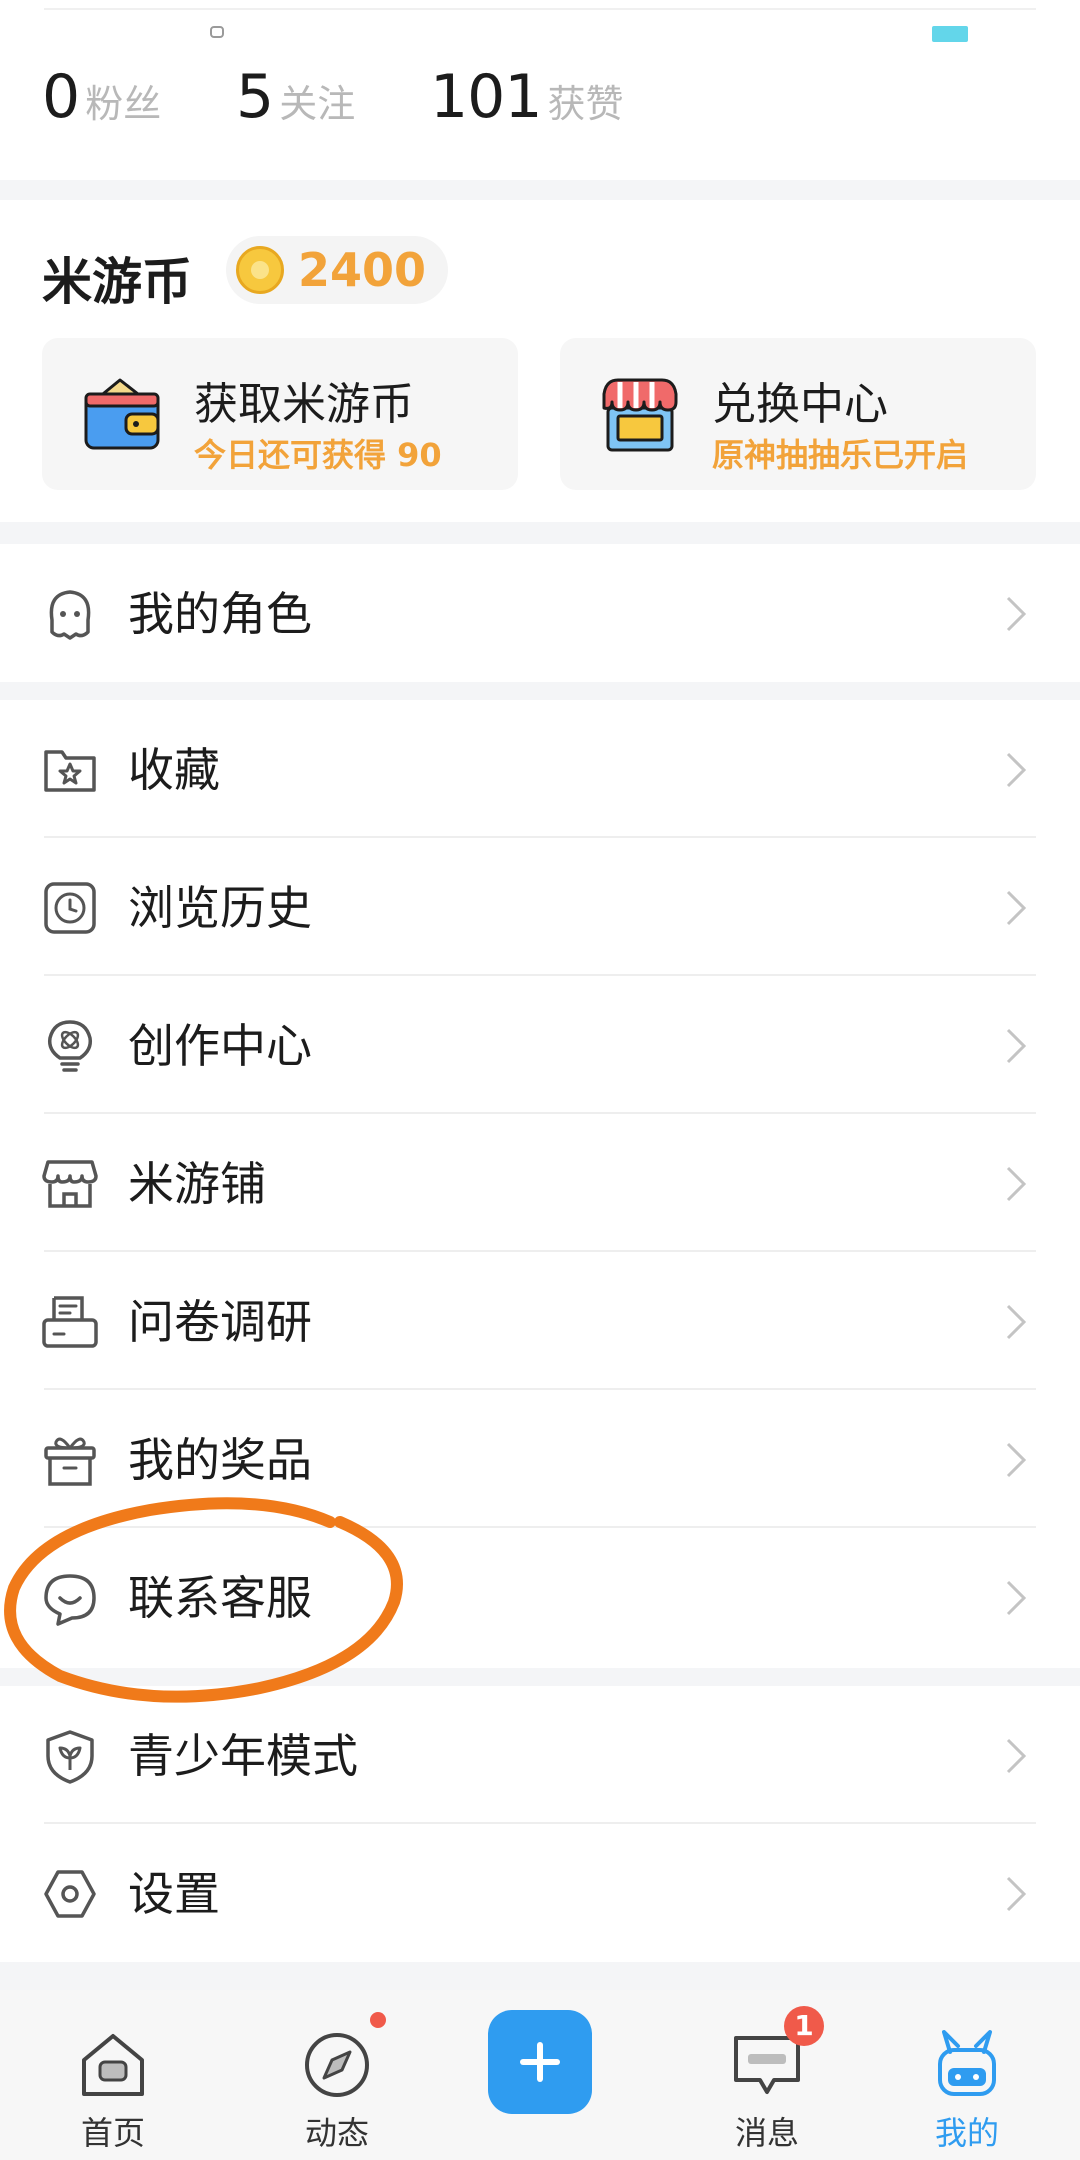 The width and height of the screenshot is (1080, 2160). I want to click on small-status-icon, so click(217, 32).